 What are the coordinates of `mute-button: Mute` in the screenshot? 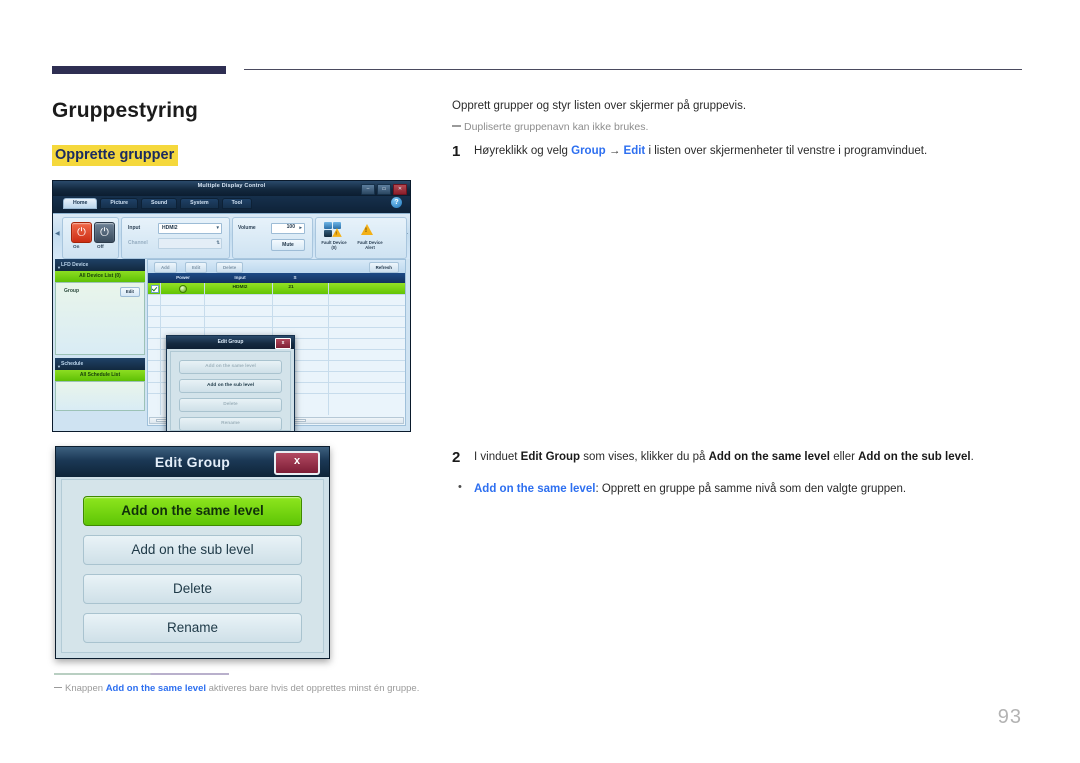 It's located at (288, 245).